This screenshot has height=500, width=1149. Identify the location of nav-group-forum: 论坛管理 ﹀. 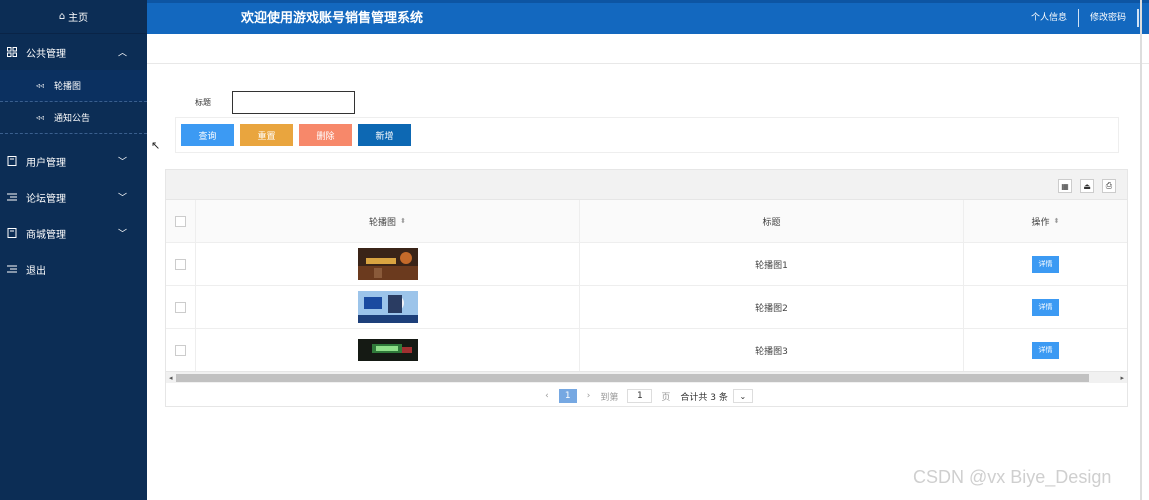
(73, 197).